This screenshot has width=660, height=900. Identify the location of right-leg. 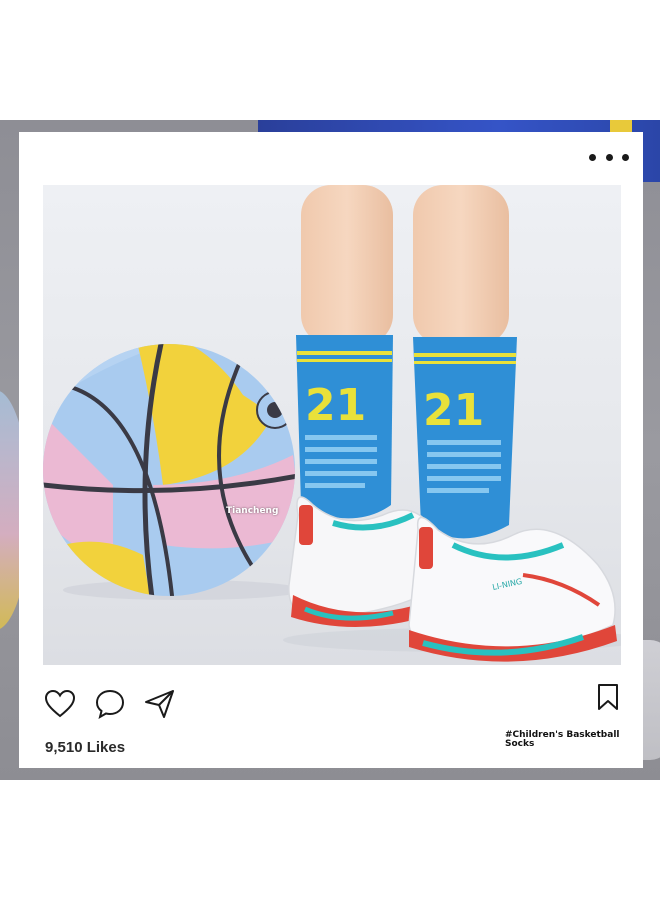
(461, 265).